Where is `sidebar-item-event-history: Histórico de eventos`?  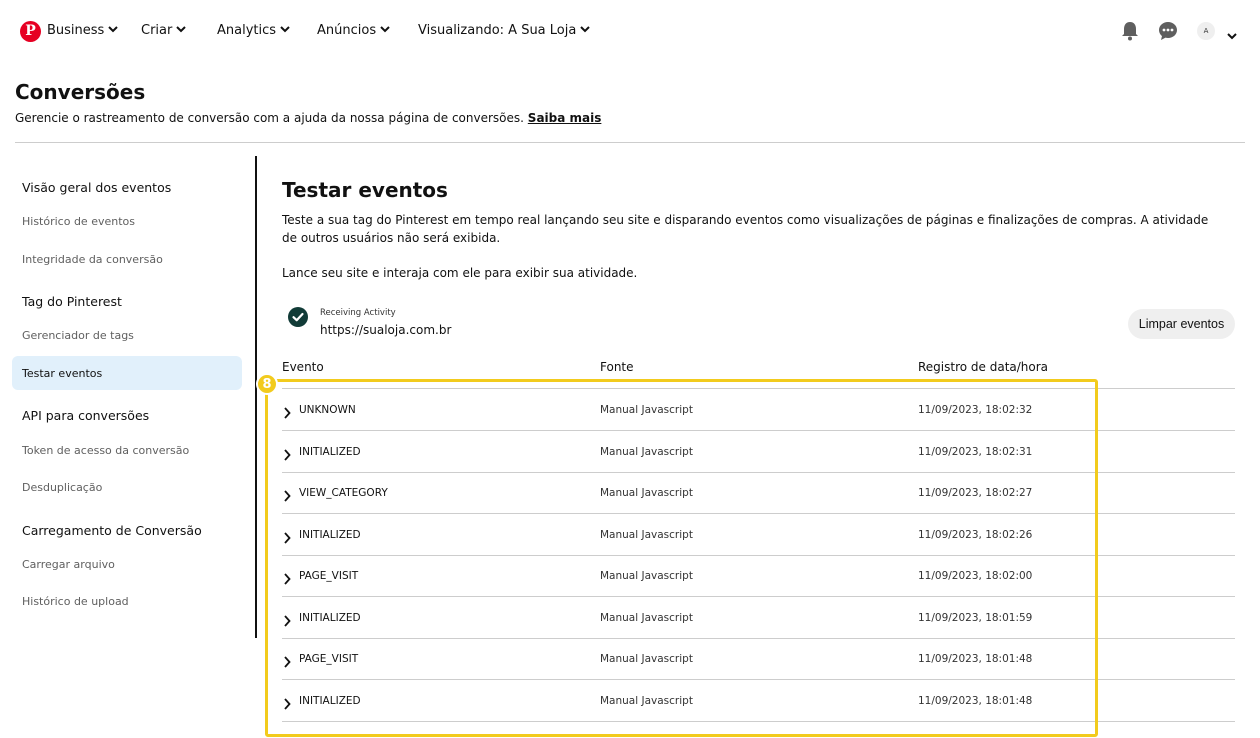
sidebar-item-event-history: Histórico de eventos is located at coordinates (78, 221).